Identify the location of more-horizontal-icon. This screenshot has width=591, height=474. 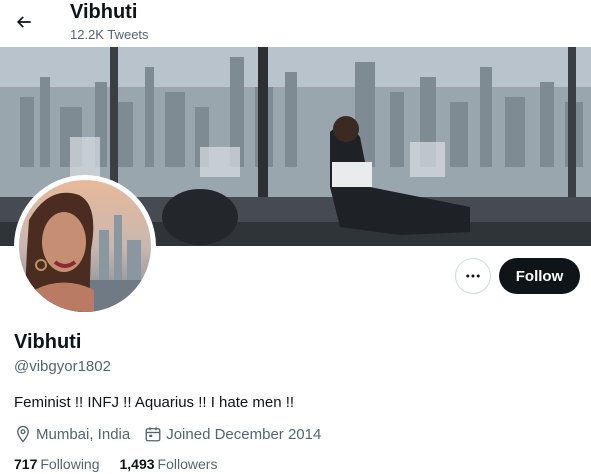
(473, 276).